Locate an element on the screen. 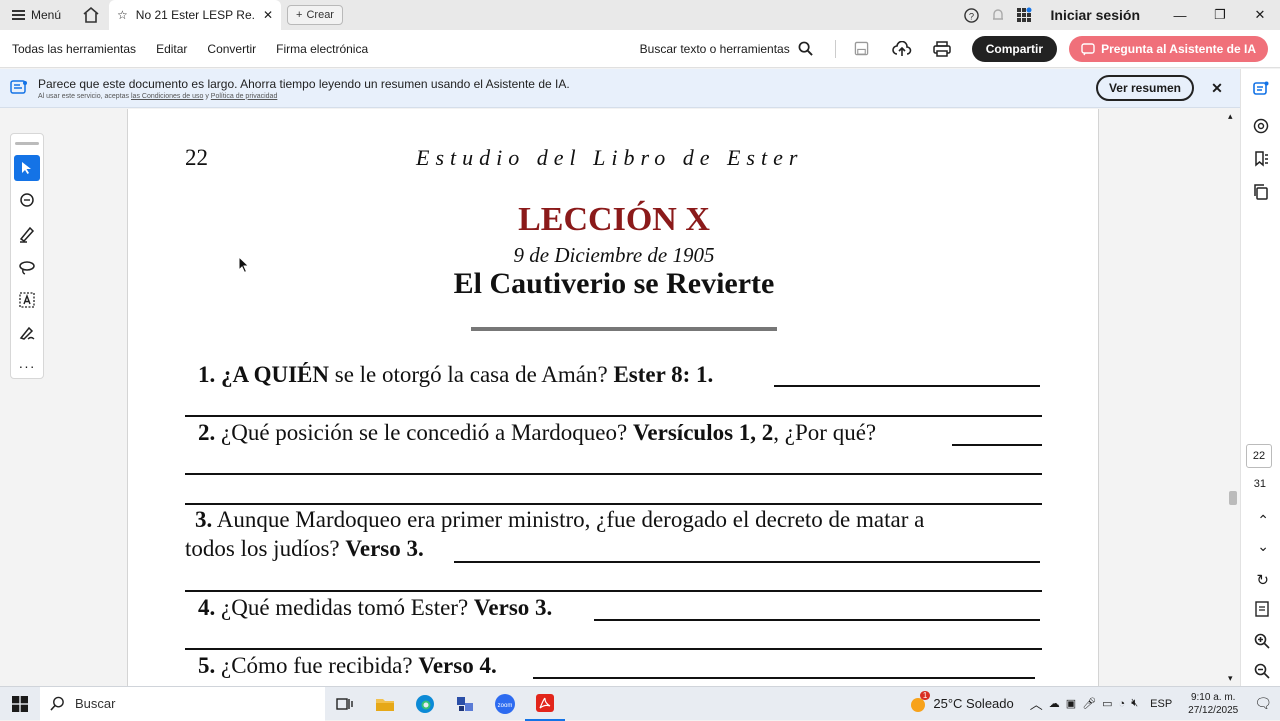  minimize-button: — is located at coordinates (1180, 15).